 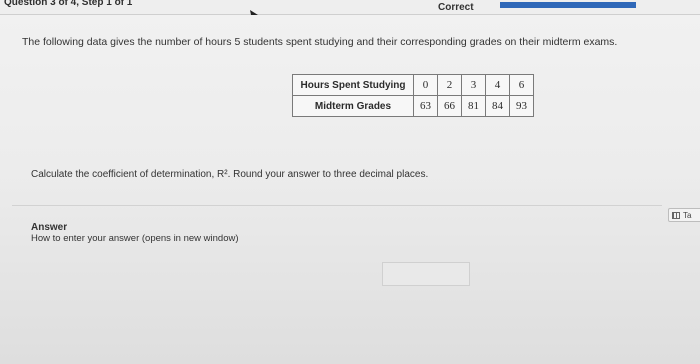 I want to click on question-label: Question 3 of 4, Step 1 of 1, so click(x=68, y=4).